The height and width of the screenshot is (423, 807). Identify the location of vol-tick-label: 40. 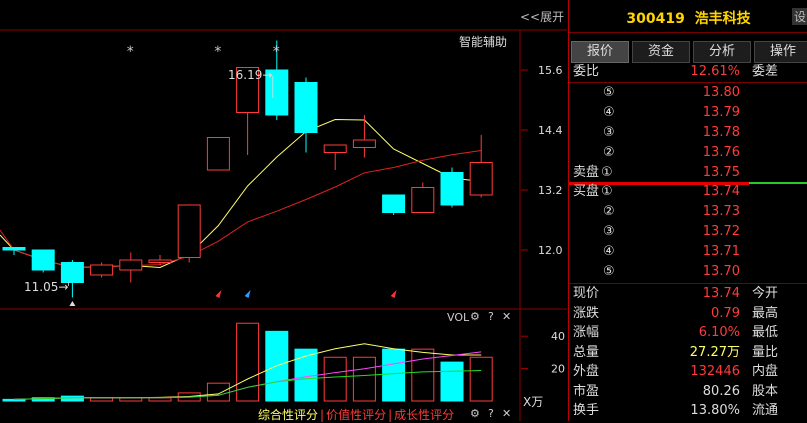
(558, 336).